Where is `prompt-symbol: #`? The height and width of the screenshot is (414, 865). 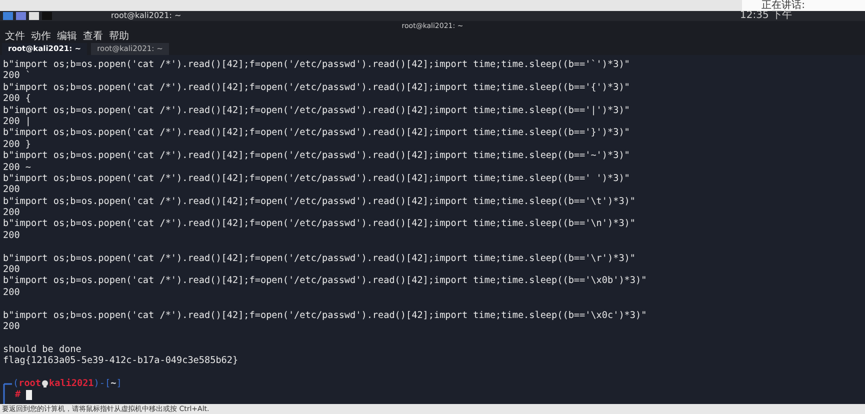 prompt-symbol: # is located at coordinates (18, 395).